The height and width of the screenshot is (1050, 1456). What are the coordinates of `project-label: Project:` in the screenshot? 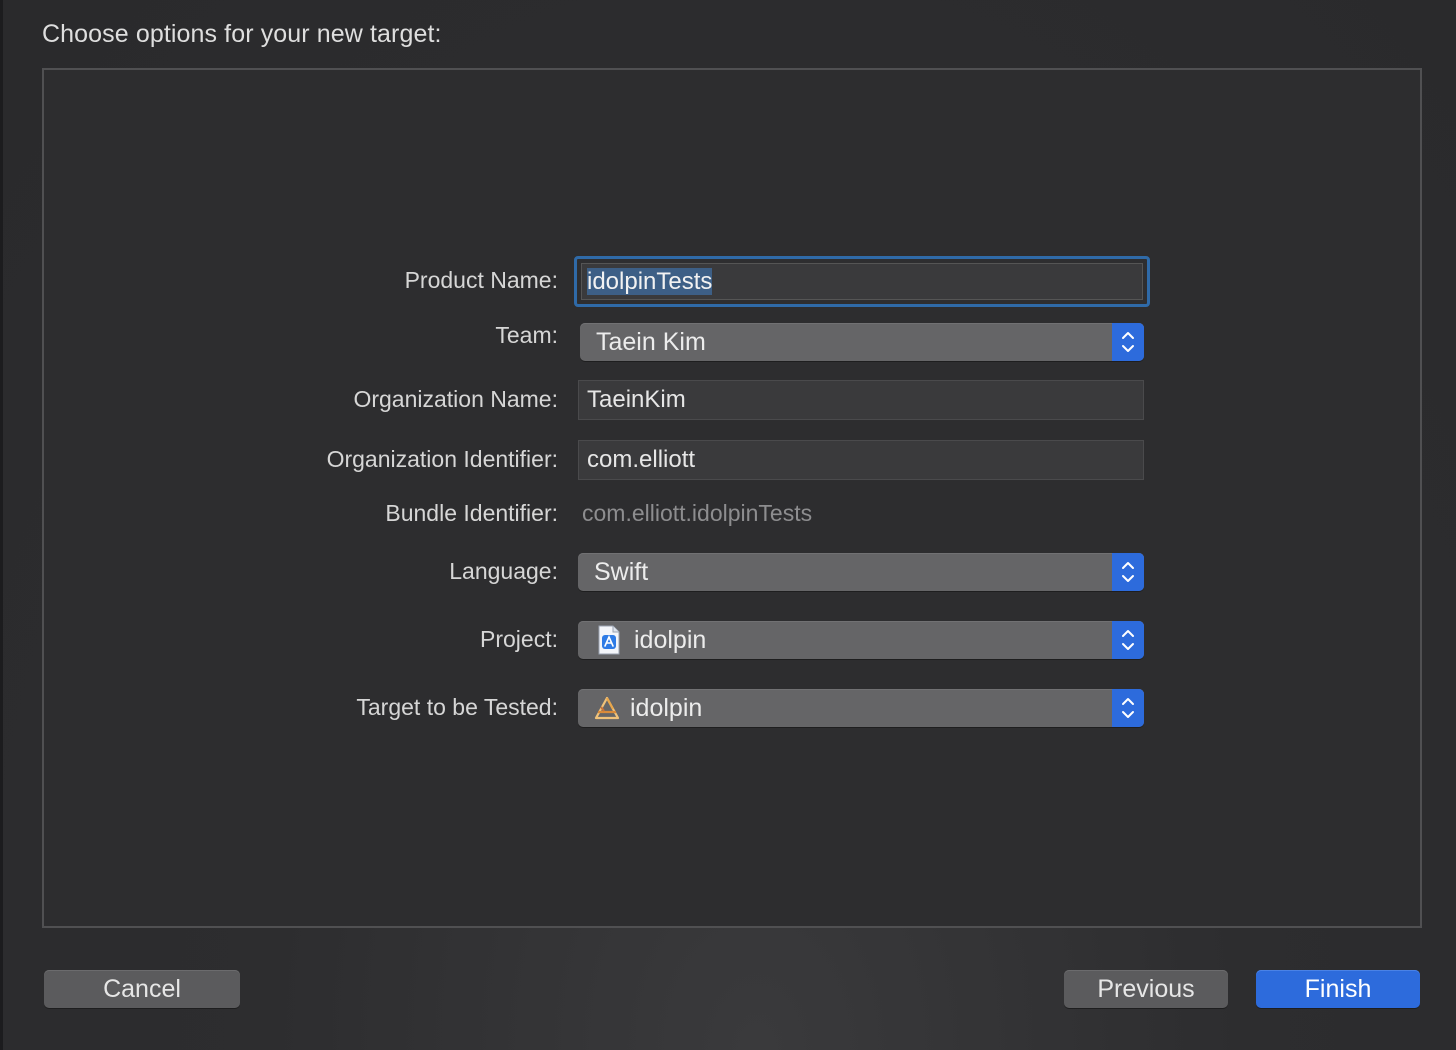 It's located at (519, 639).